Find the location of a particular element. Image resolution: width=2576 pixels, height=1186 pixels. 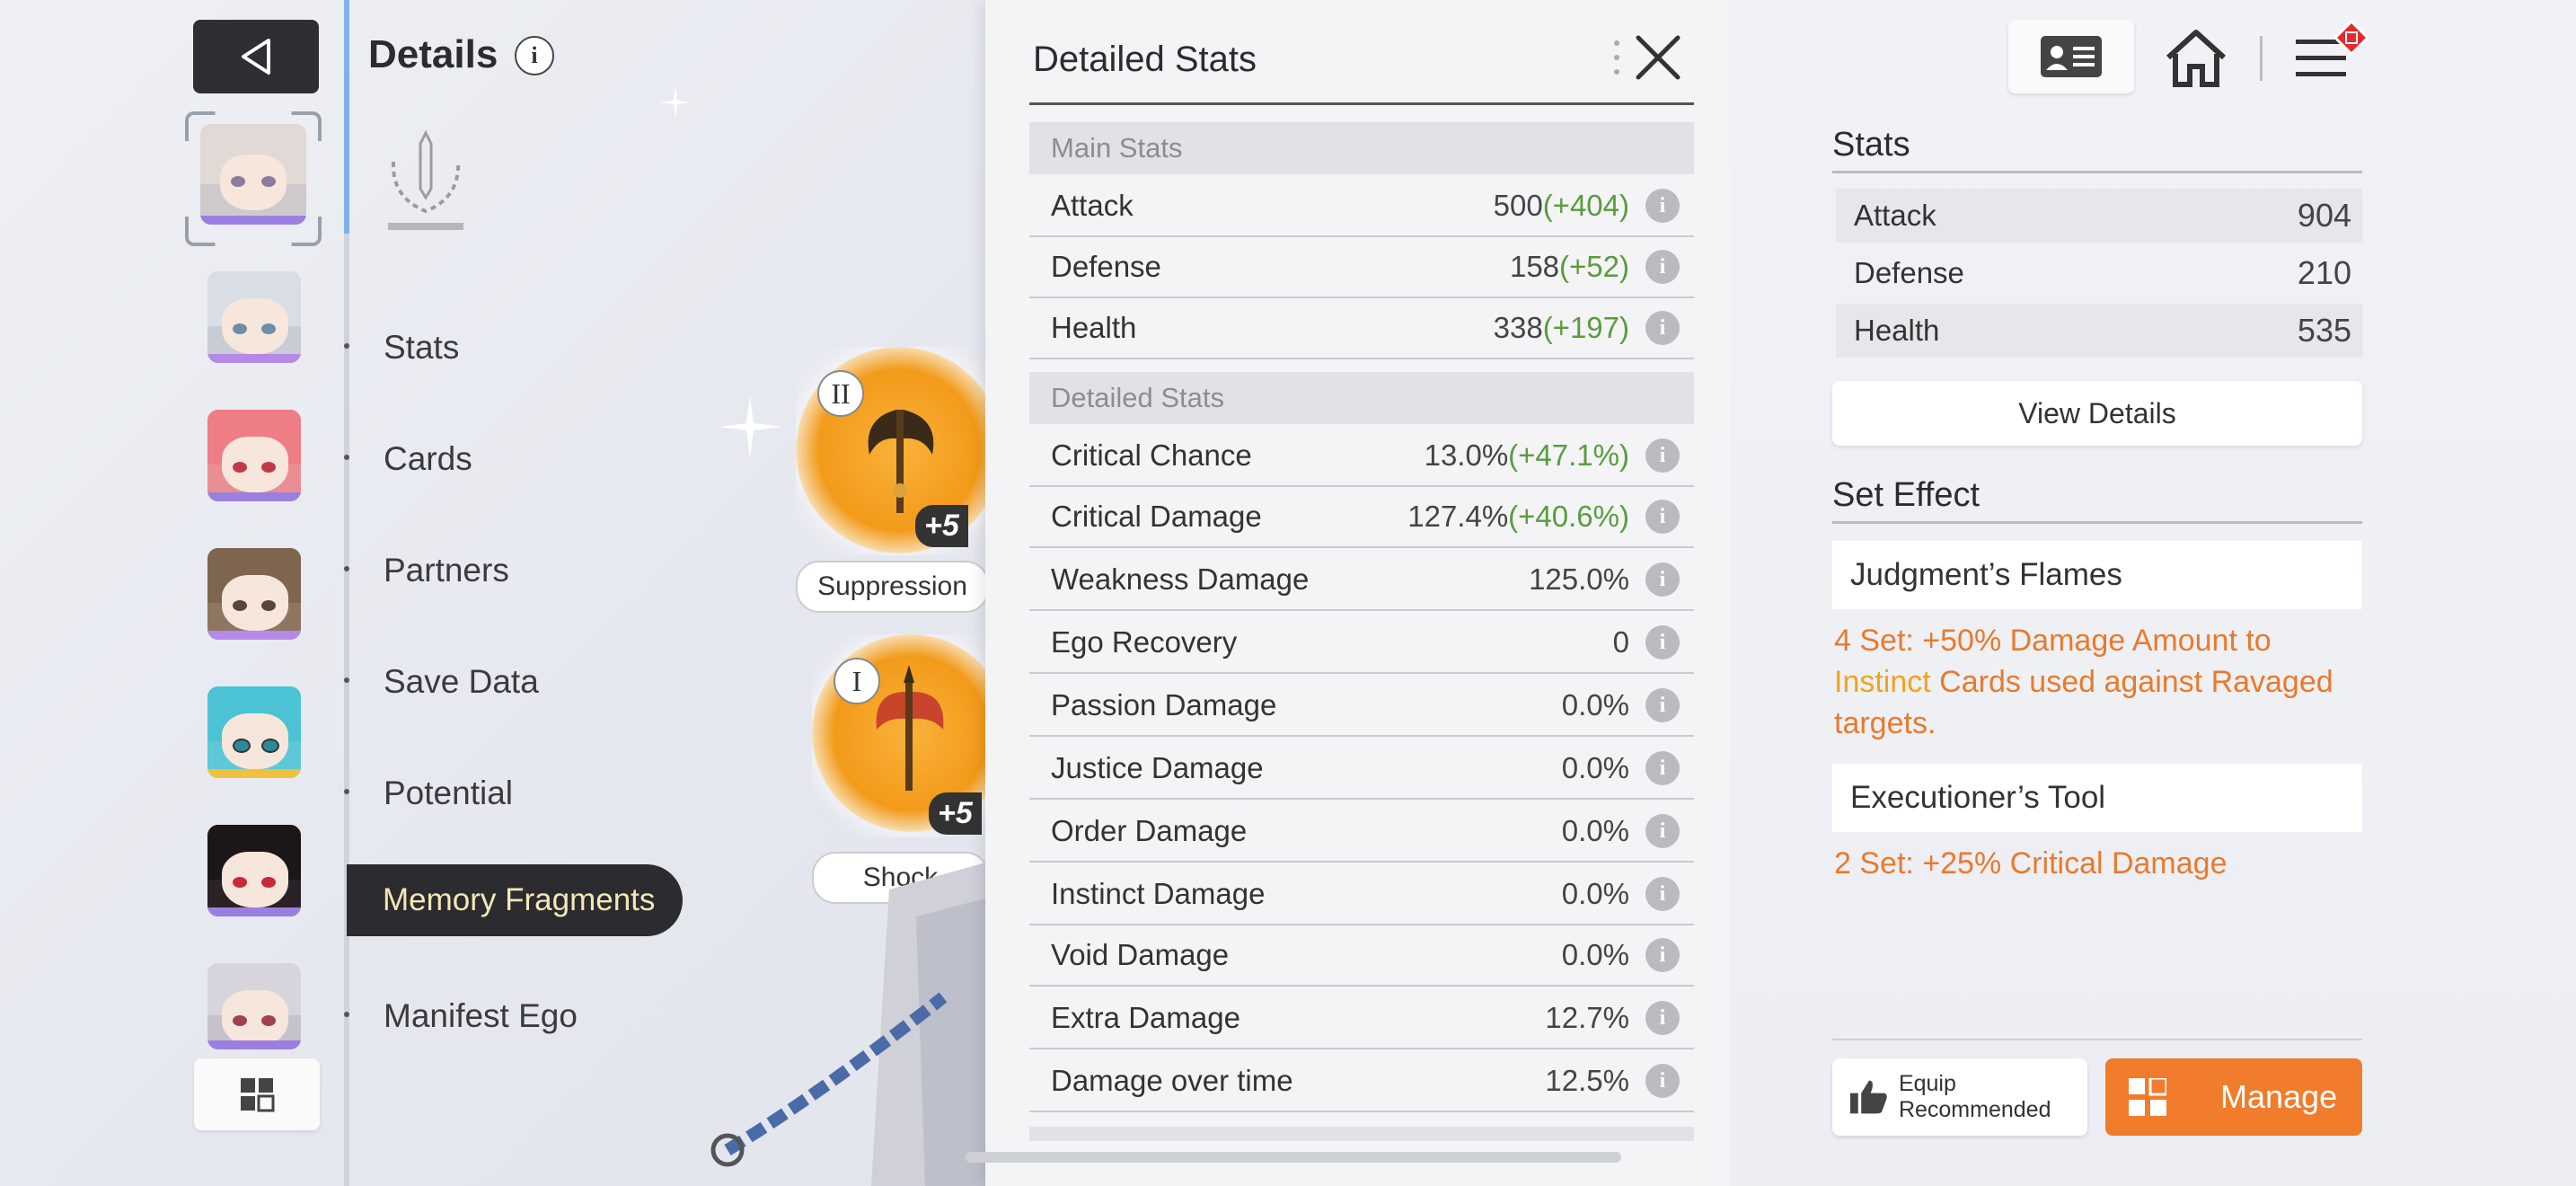

nav-track-highlight is located at coordinates (346, 117).